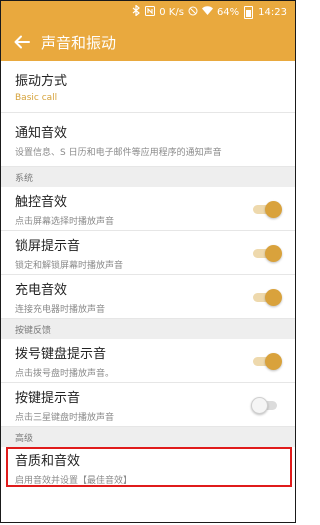  What do you see at coordinates (65, 417) in the screenshot?
I see `item-subtitle: 点击三星键盘时播放声音` at bounding box center [65, 417].